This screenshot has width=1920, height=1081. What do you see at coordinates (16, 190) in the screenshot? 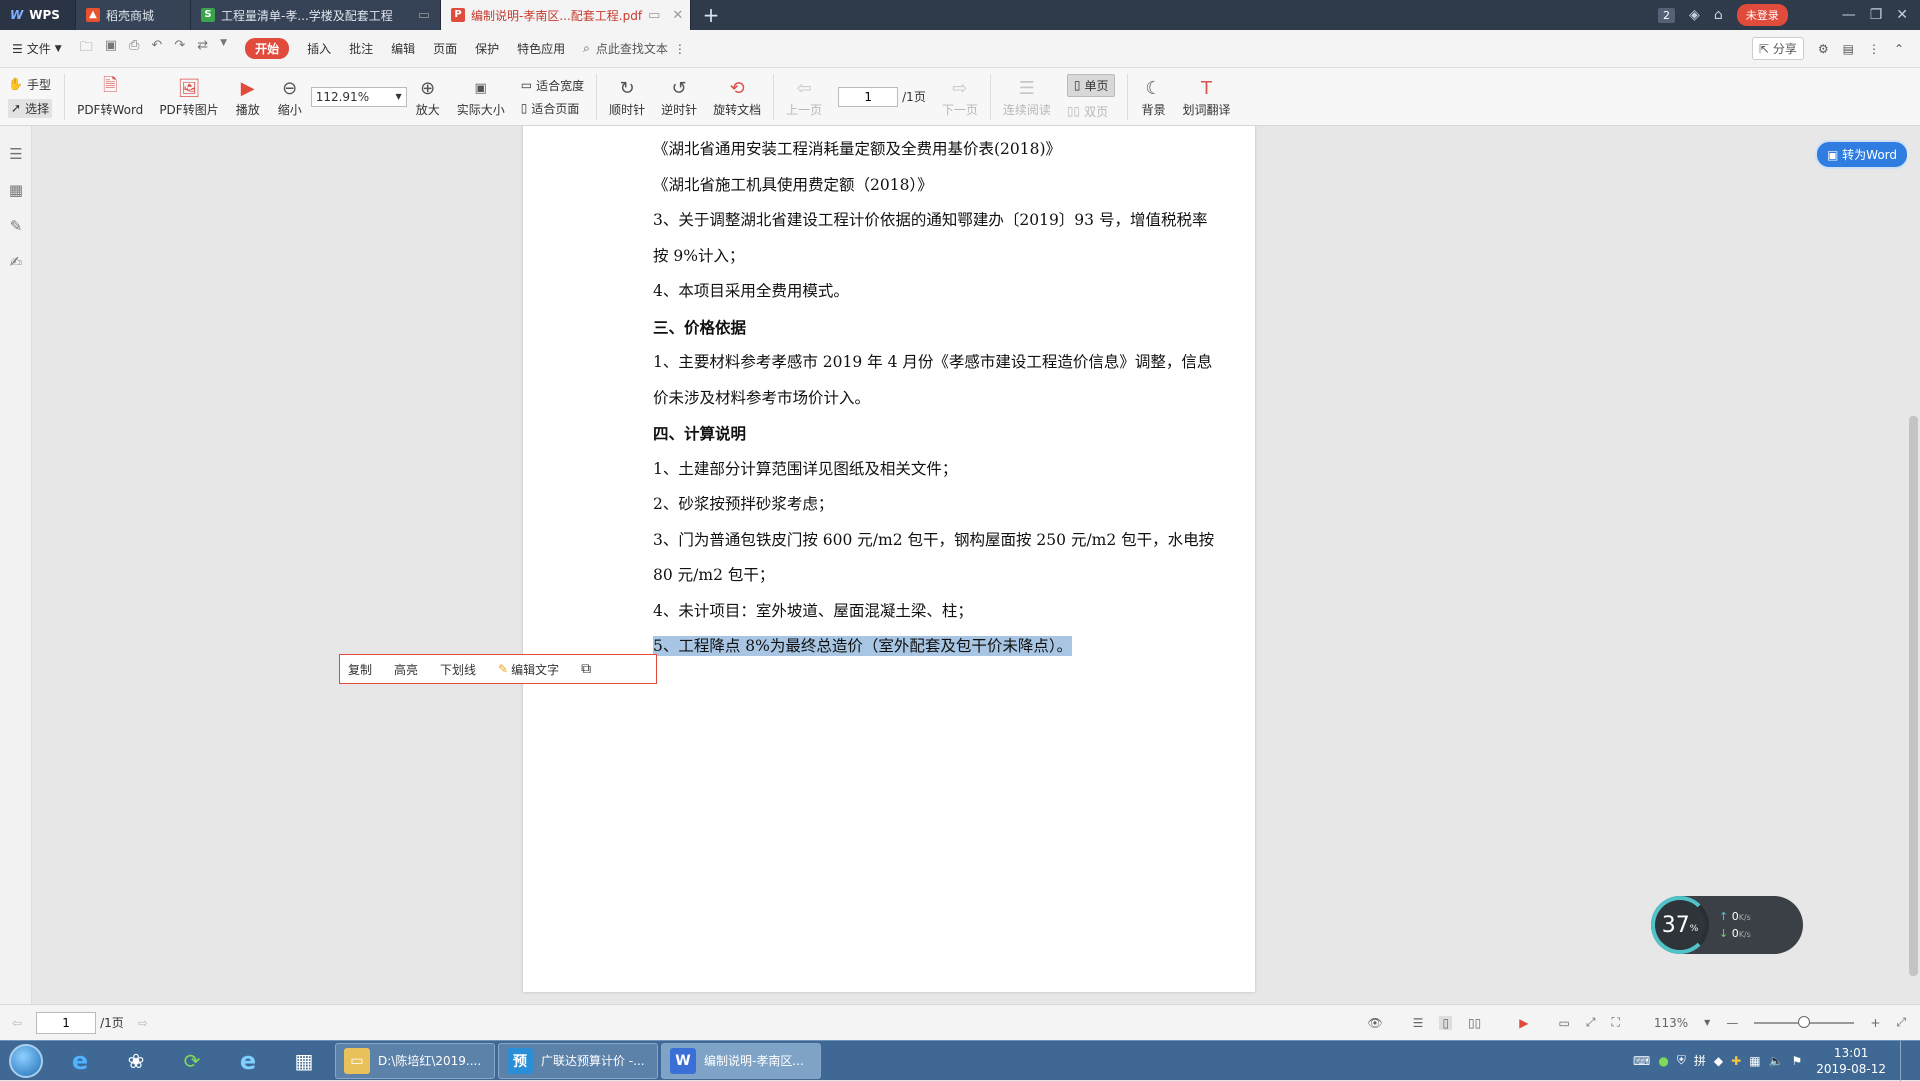
I see `thumbnail-icon: ▦` at bounding box center [16, 190].